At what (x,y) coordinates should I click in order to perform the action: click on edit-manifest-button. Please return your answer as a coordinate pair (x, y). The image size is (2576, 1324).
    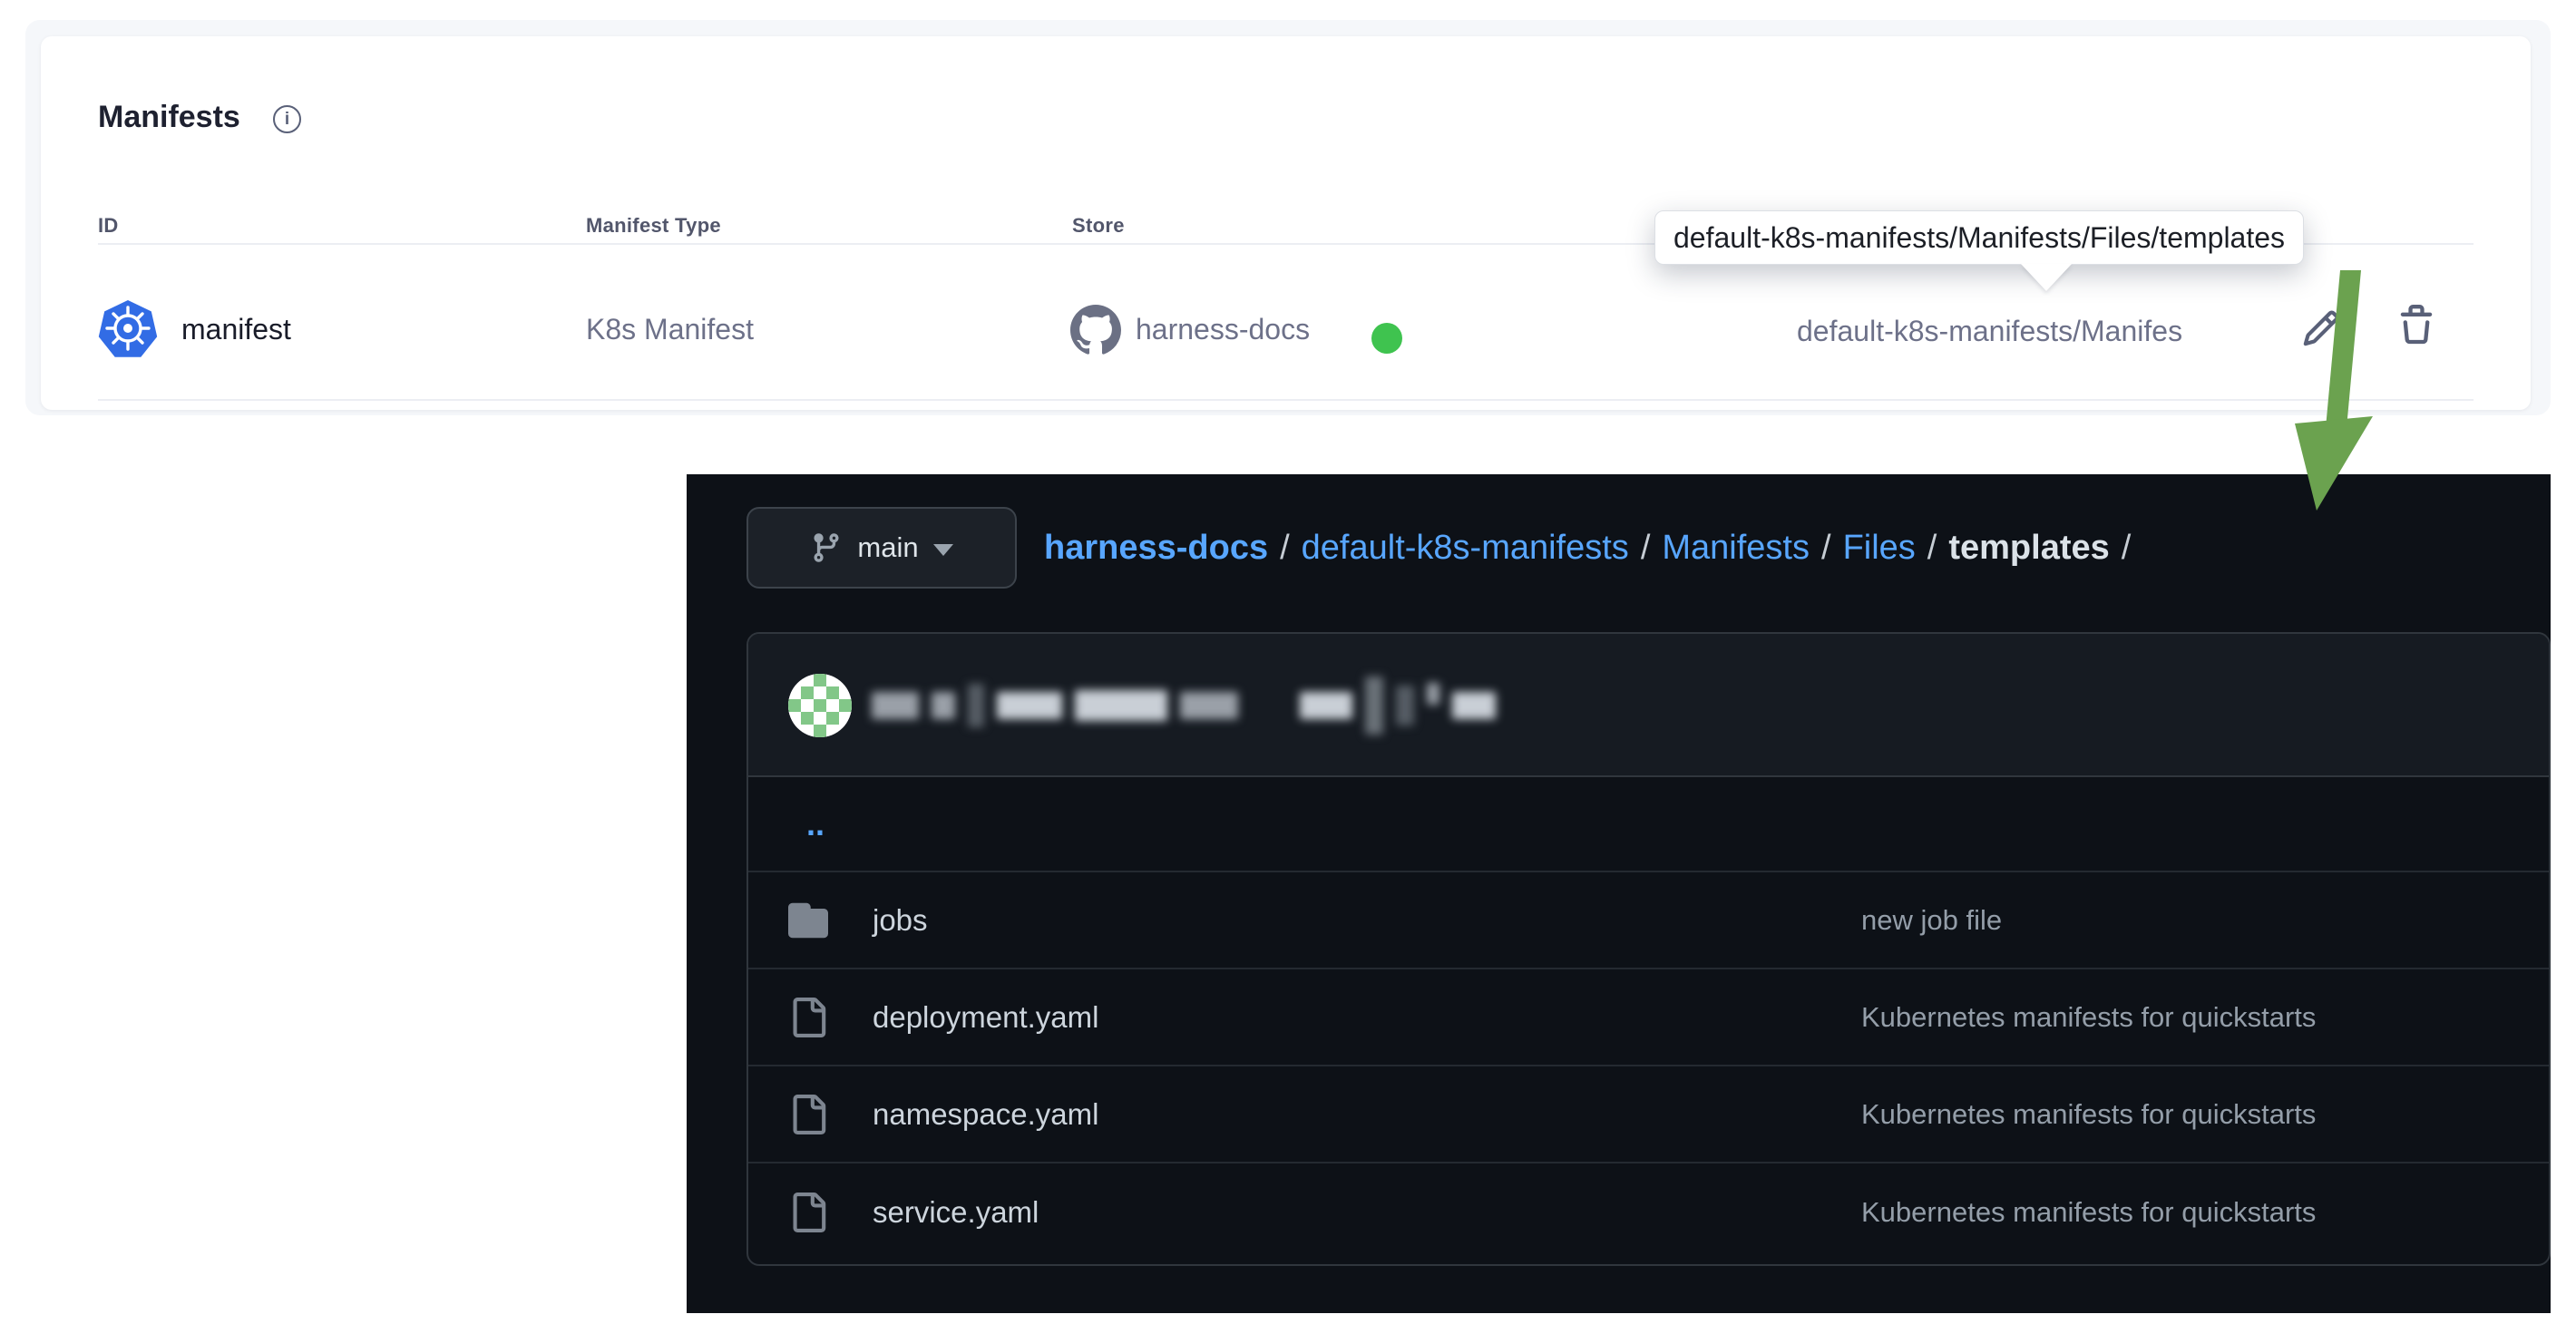
    Looking at the image, I should click on (2321, 328).